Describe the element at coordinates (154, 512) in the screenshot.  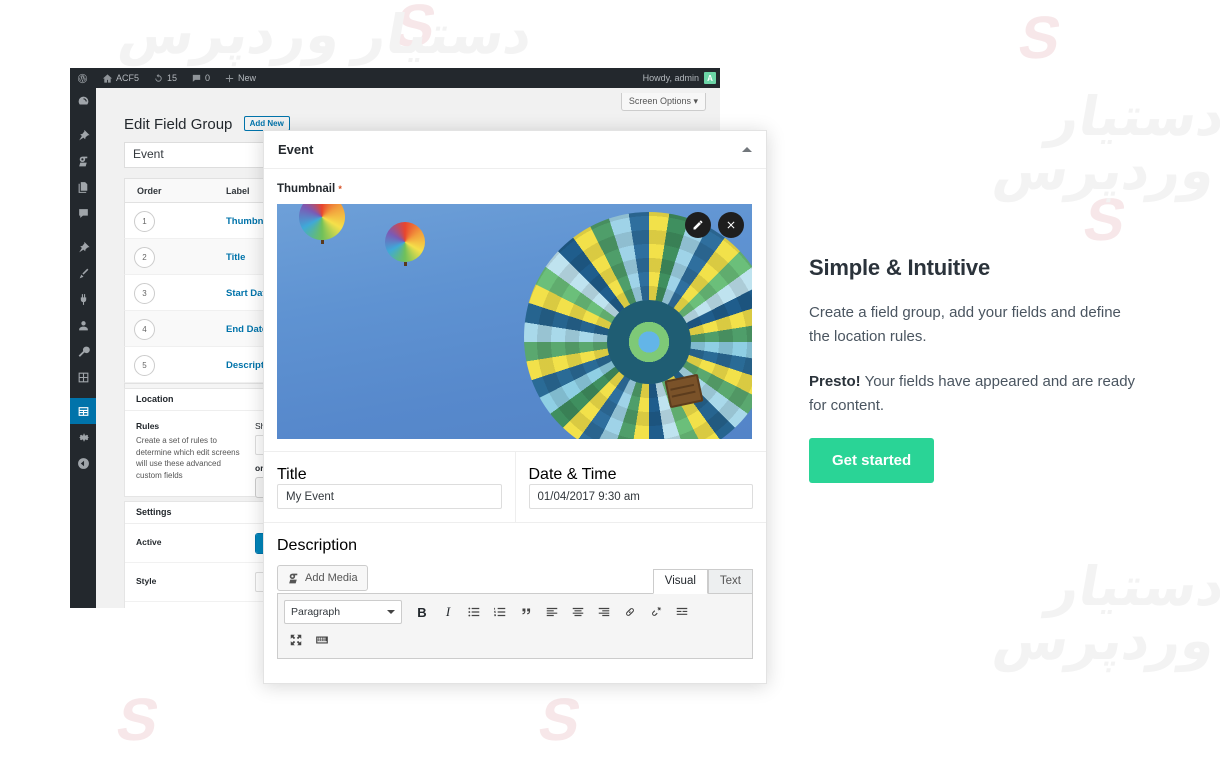
I see `settings-title: Settings` at that location.